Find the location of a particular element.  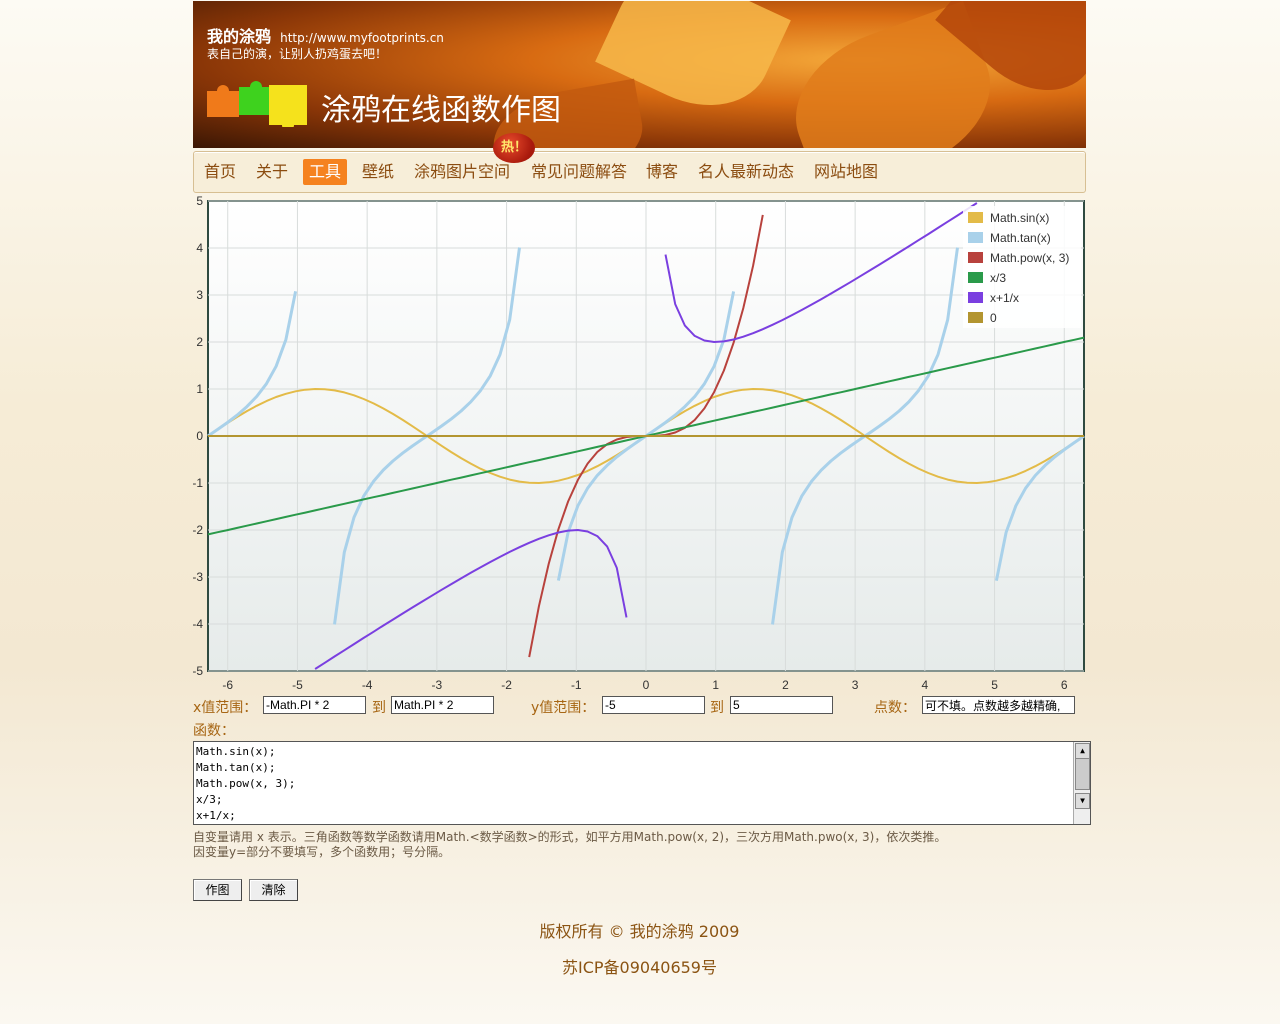

clear-button: 清除 is located at coordinates (273, 890).